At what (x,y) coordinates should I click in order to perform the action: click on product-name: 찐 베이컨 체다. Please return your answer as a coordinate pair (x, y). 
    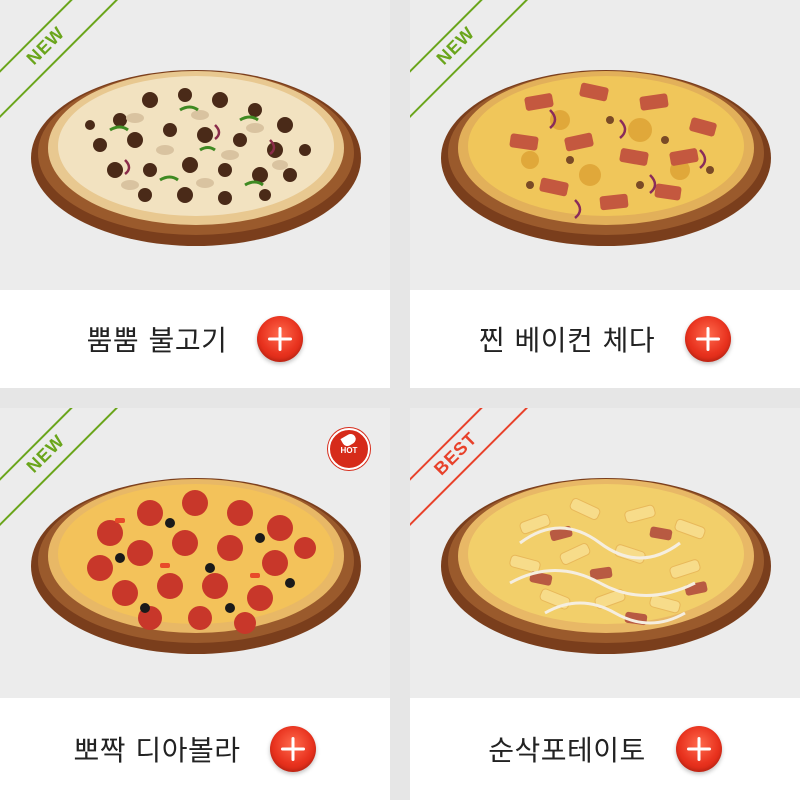
    Looking at the image, I should click on (567, 339).